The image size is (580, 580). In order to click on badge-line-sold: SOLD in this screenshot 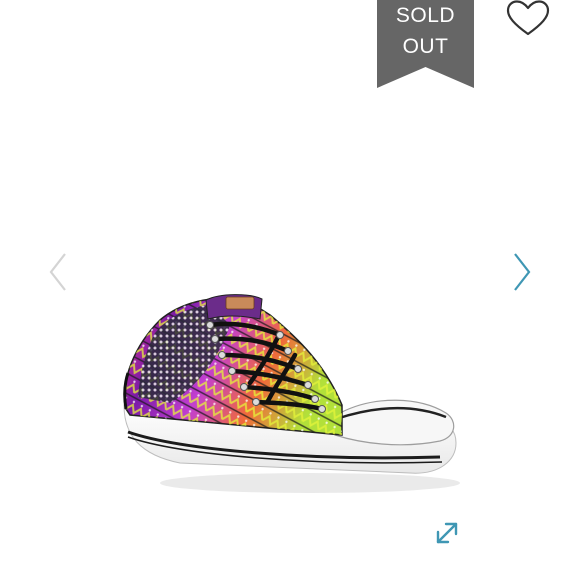, I will do `click(425, 15)`.